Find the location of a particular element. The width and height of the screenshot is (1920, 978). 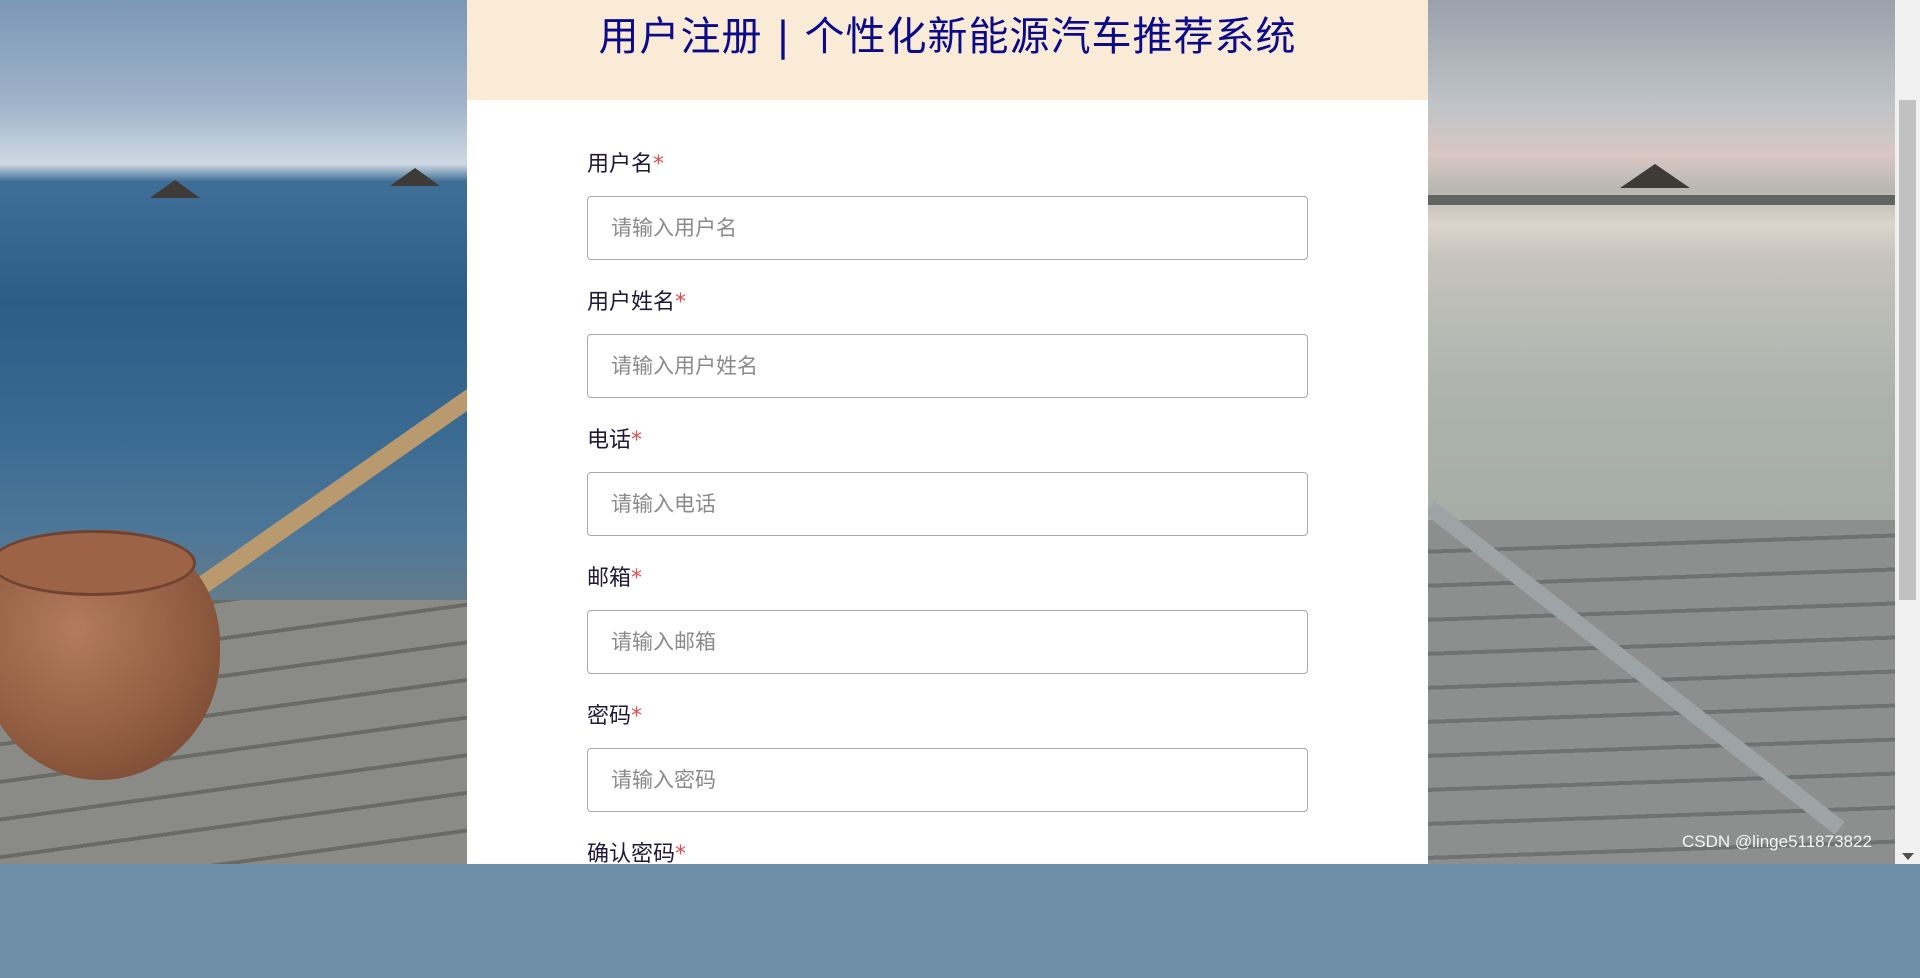

username-label: 用户名* is located at coordinates (626, 164).